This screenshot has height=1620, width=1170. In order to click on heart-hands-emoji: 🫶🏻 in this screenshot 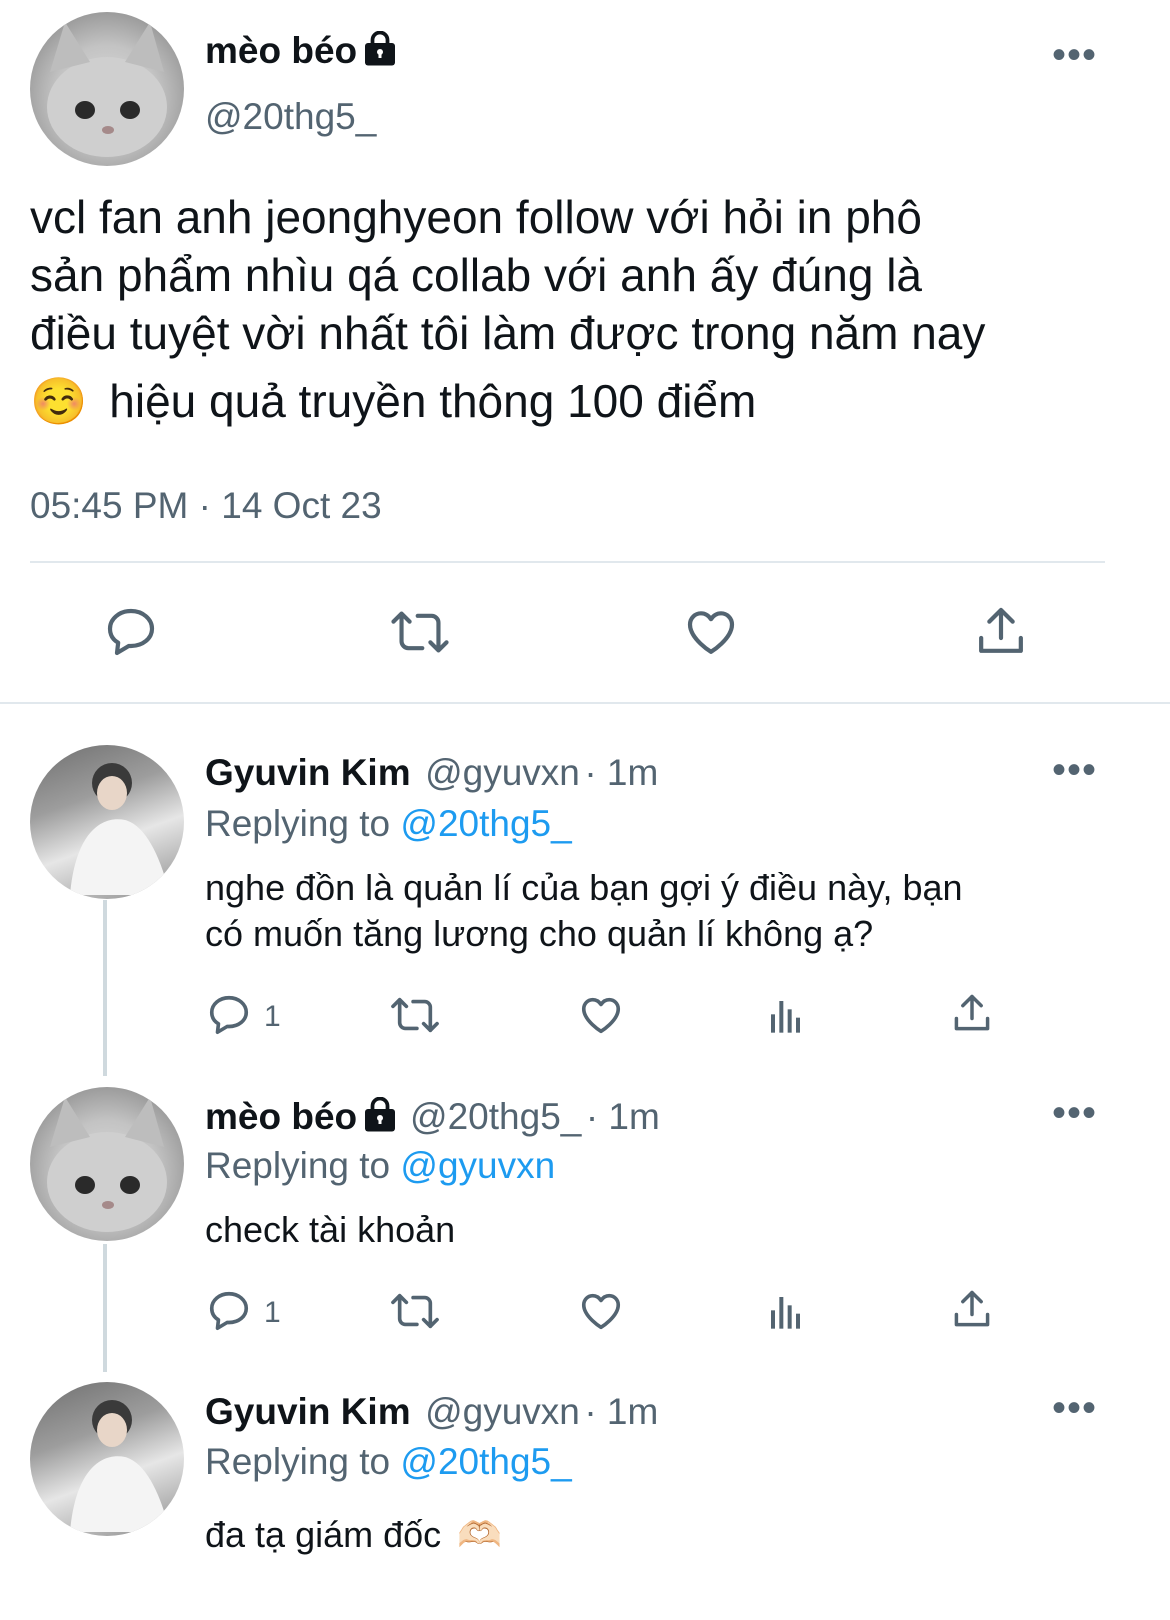, I will do `click(479, 1534)`.